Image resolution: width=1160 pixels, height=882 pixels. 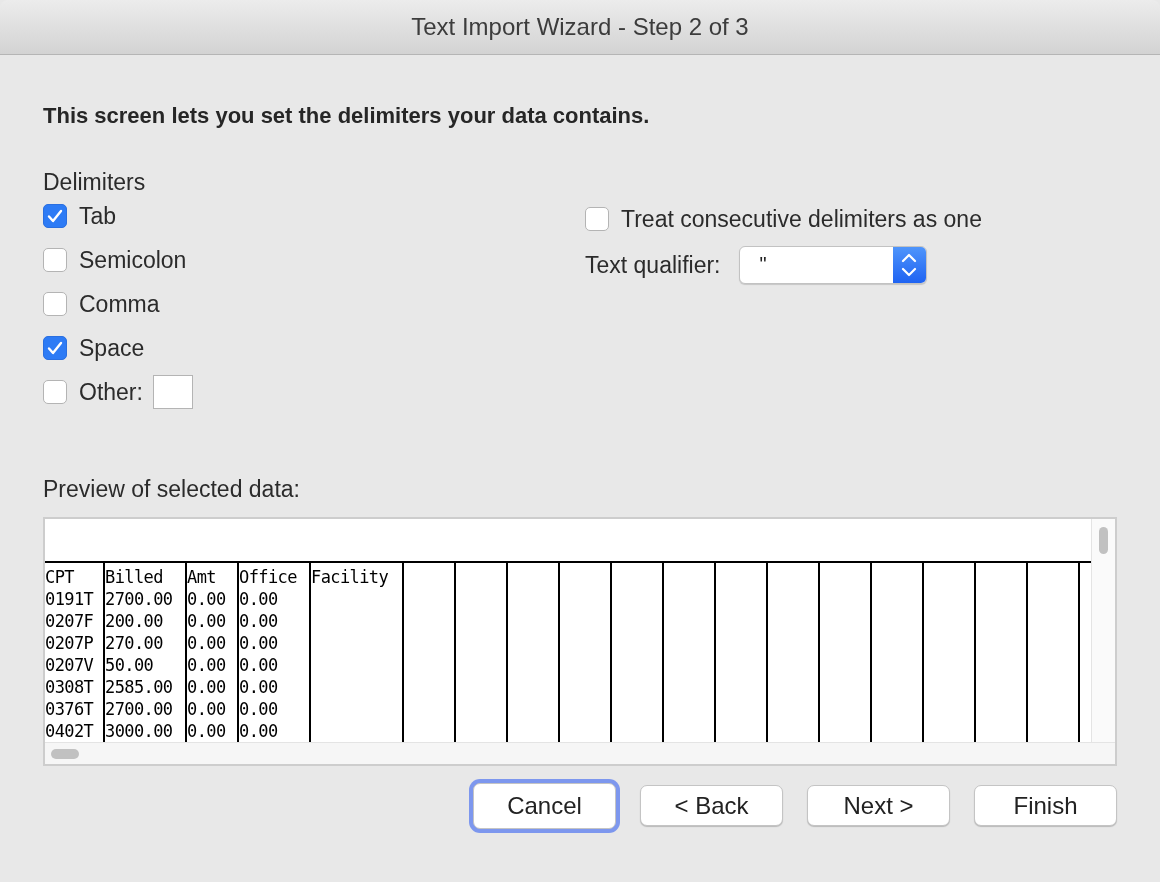 What do you see at coordinates (70, 687) in the screenshot?
I see `table-cell-text: 0308T` at bounding box center [70, 687].